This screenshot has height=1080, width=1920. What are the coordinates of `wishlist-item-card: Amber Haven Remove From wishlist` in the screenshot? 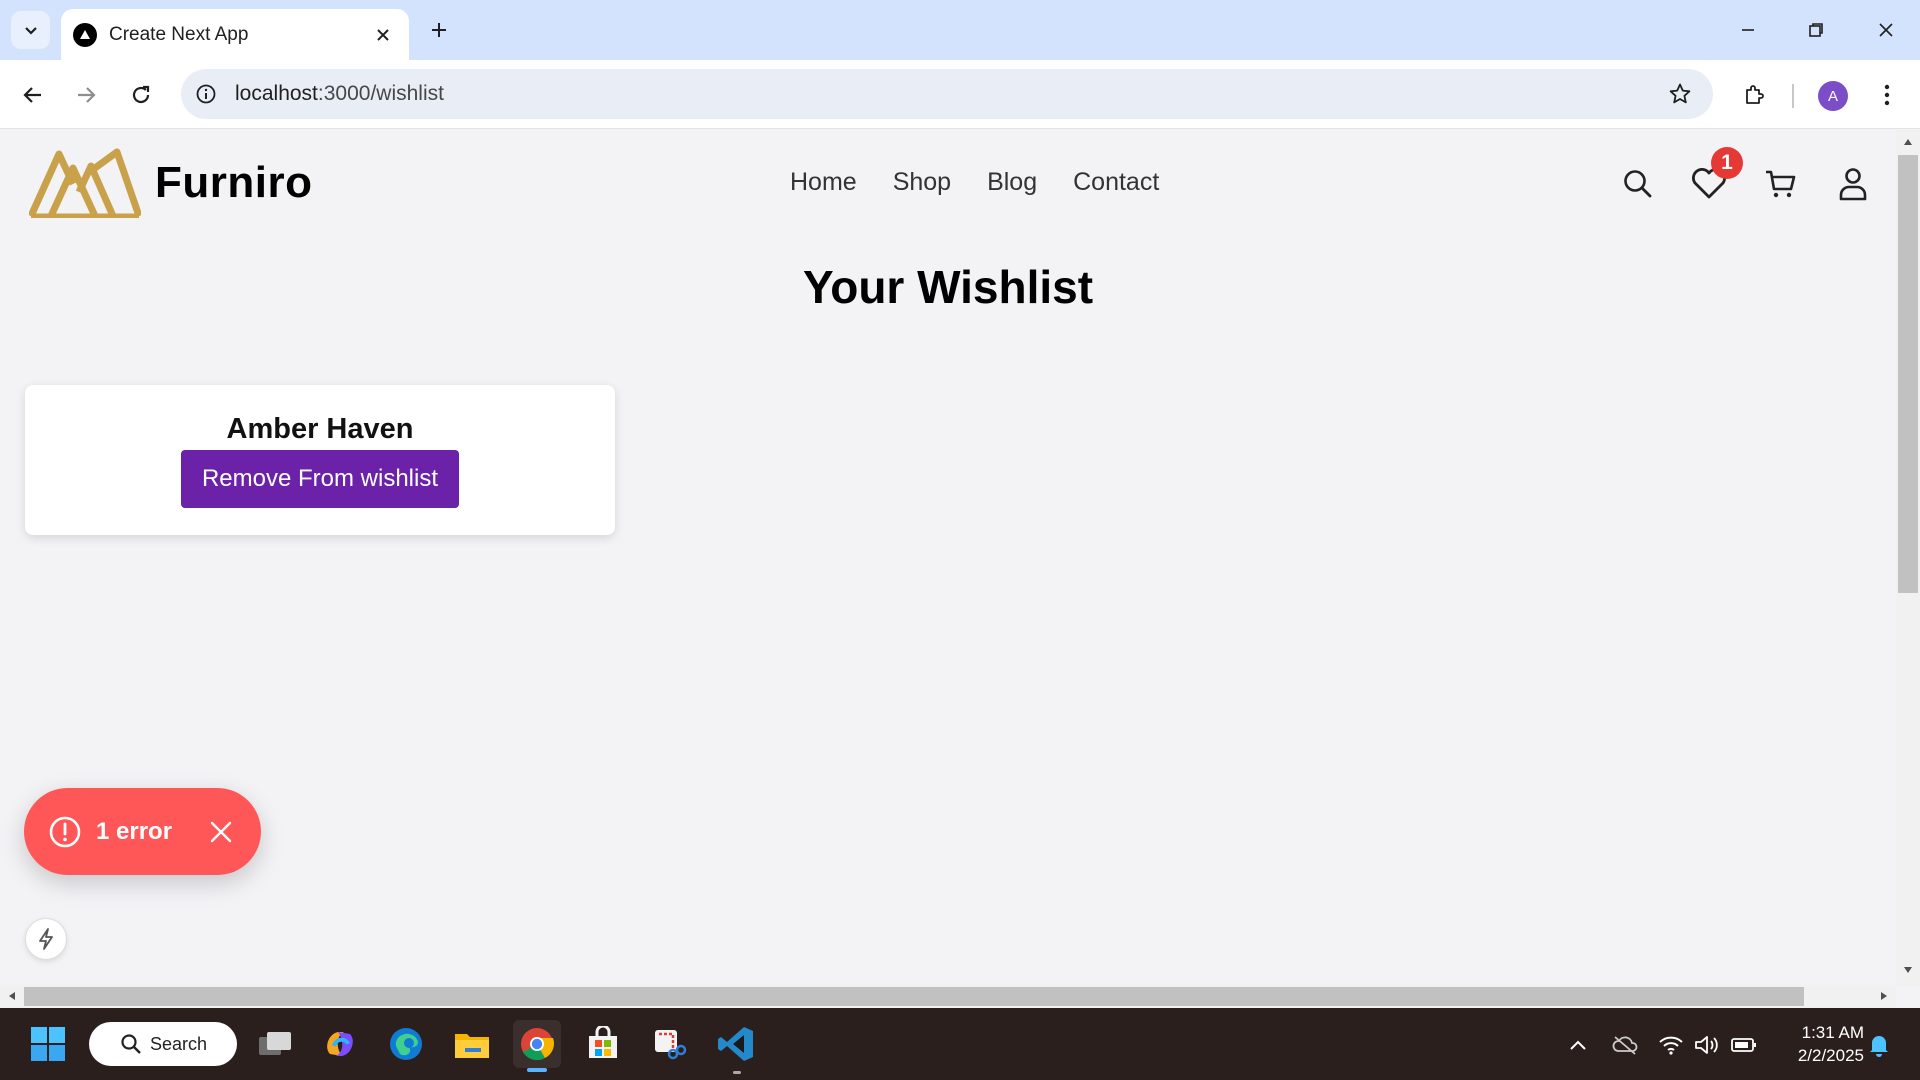 It's located at (320, 460).